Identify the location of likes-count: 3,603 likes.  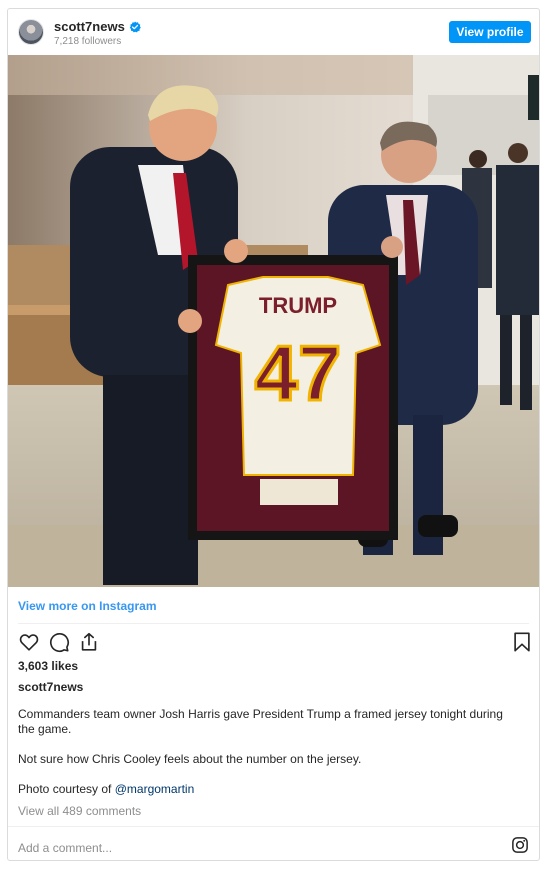
(48, 666).